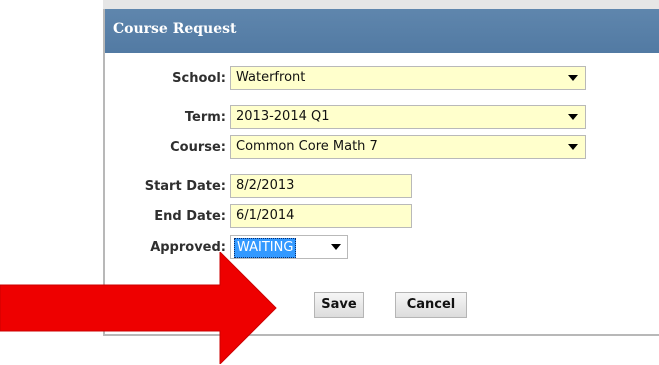 Image resolution: width=659 pixels, height=365 pixels. I want to click on start-date-value: 8/2/2013, so click(265, 185).